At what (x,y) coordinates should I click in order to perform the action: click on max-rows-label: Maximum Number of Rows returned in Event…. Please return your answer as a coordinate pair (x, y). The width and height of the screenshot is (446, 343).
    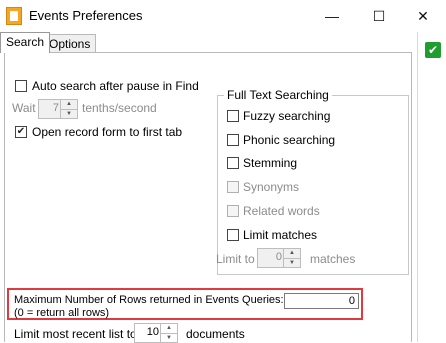
    Looking at the image, I should click on (149, 300).